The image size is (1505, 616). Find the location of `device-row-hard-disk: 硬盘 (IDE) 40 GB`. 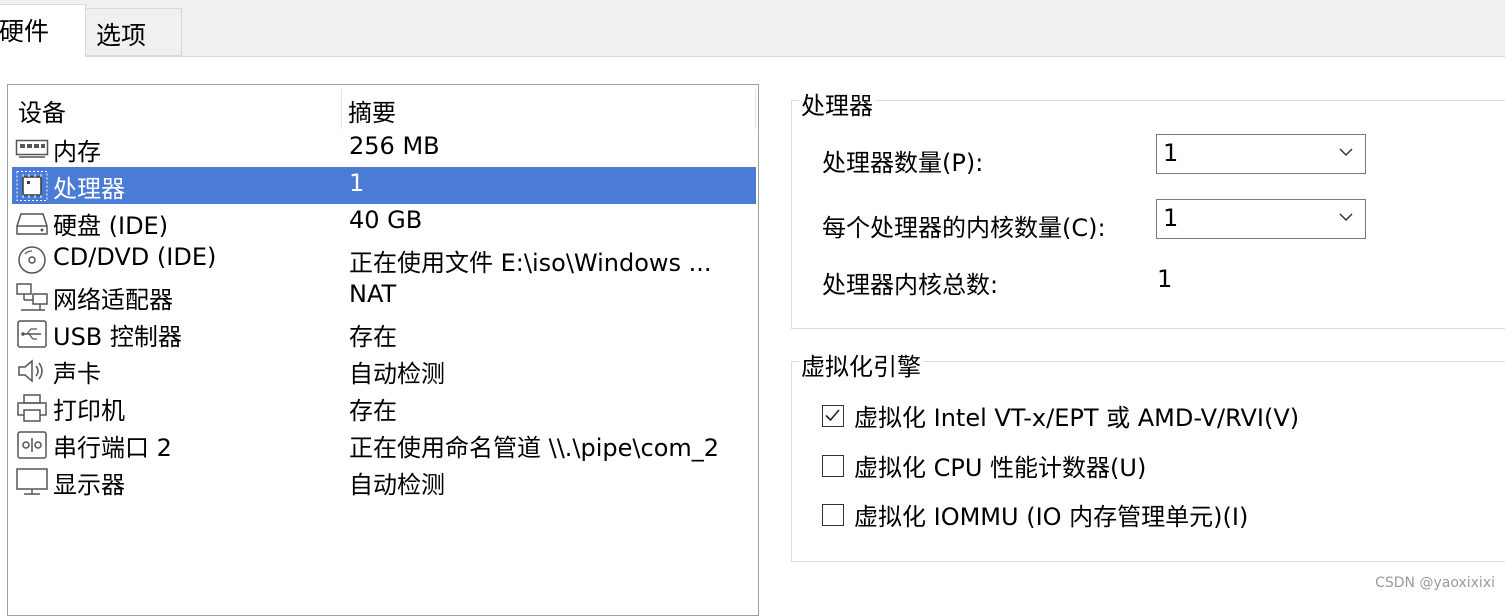

device-row-hard-disk: 硬盘 (IDE) 40 GB is located at coordinates (384, 222).